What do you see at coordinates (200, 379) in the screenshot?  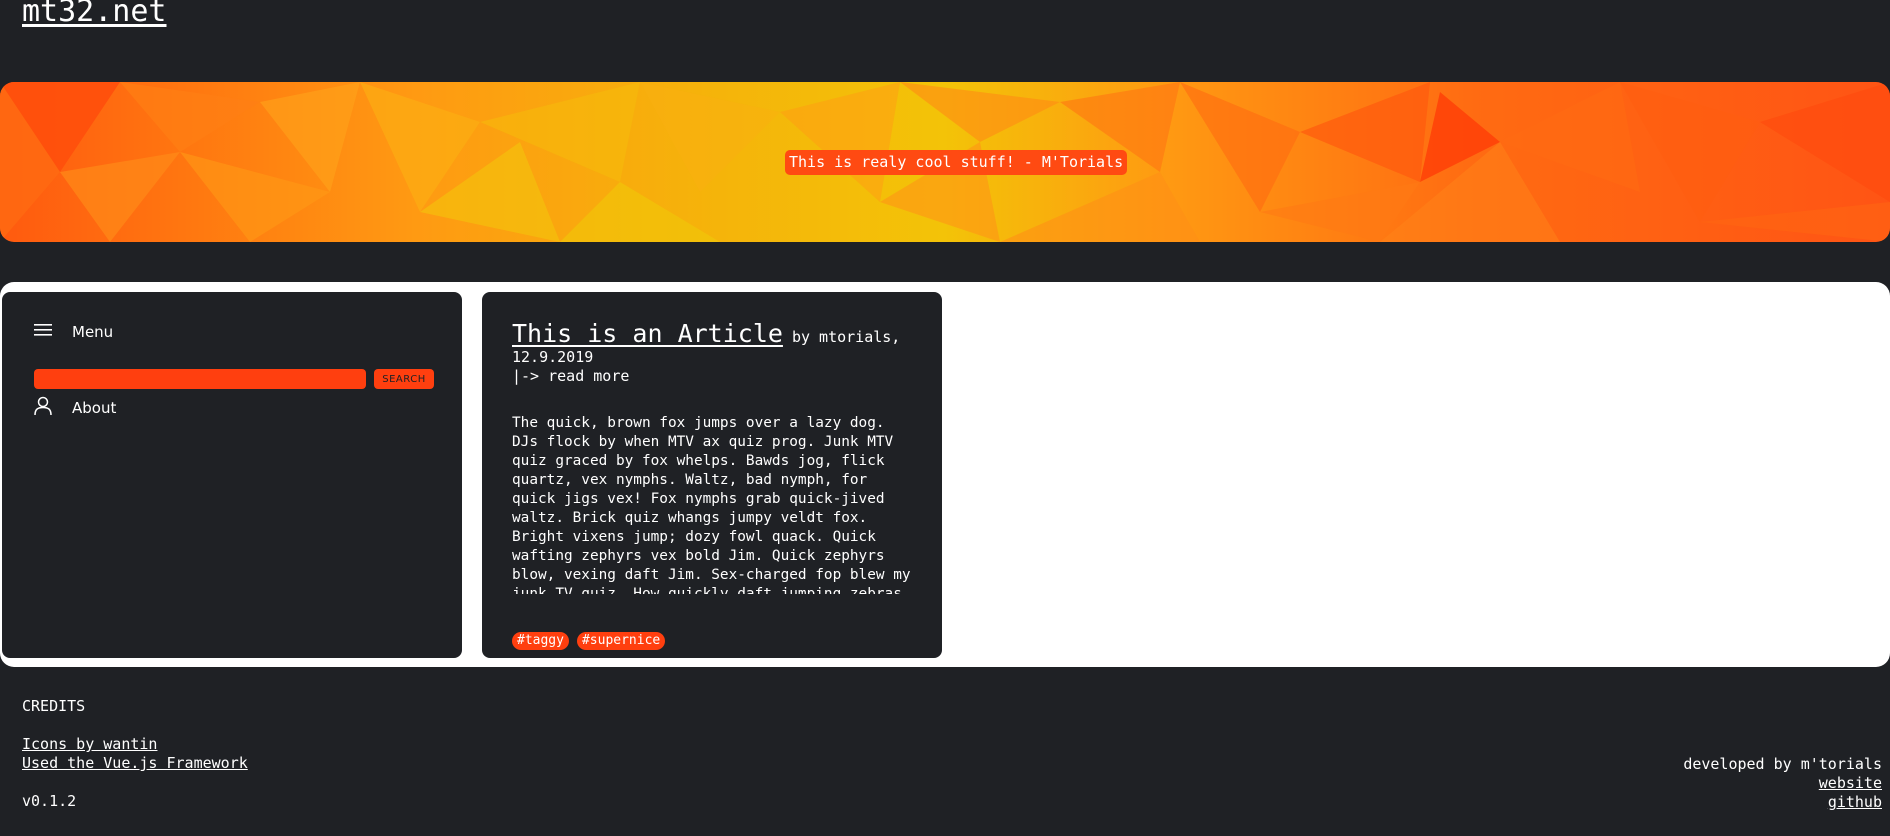 I see `search-input` at bounding box center [200, 379].